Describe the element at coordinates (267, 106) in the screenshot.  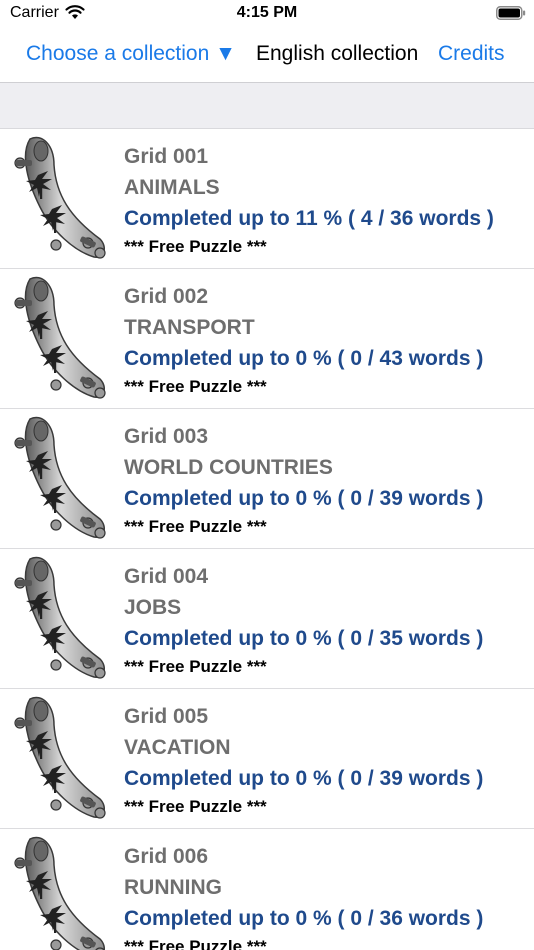
I see `section-header` at that location.